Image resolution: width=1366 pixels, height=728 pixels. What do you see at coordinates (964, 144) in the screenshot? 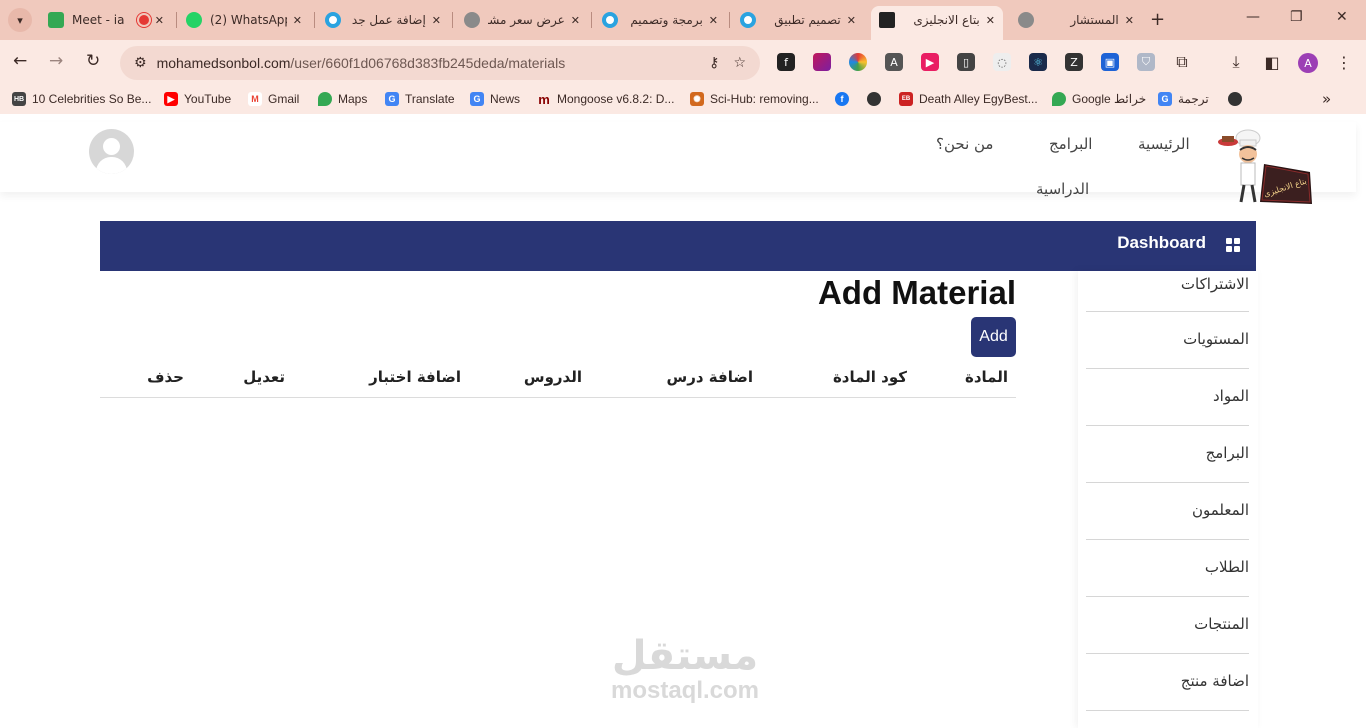
I see `nav-about-link: من نحن؟` at bounding box center [964, 144].